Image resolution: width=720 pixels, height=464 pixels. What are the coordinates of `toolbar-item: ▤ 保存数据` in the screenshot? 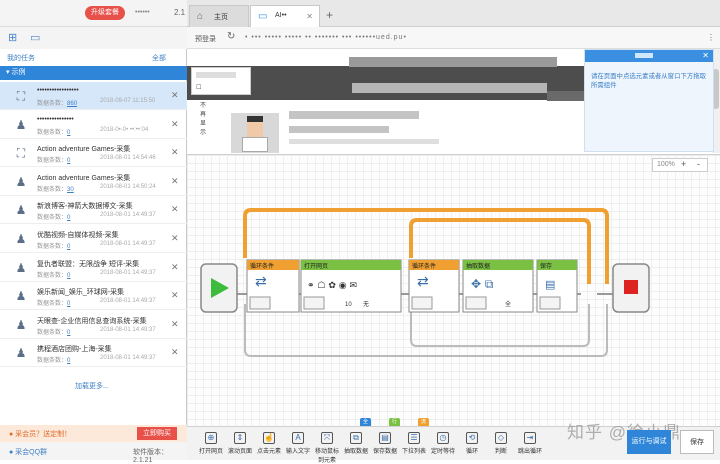 It's located at (385, 443).